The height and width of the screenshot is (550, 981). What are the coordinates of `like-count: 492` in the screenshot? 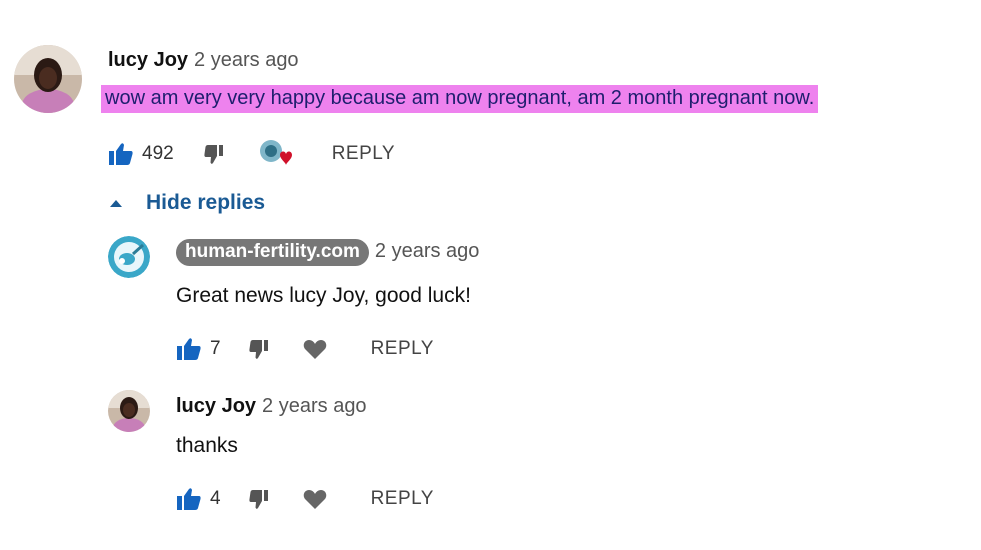 It's located at (158, 153).